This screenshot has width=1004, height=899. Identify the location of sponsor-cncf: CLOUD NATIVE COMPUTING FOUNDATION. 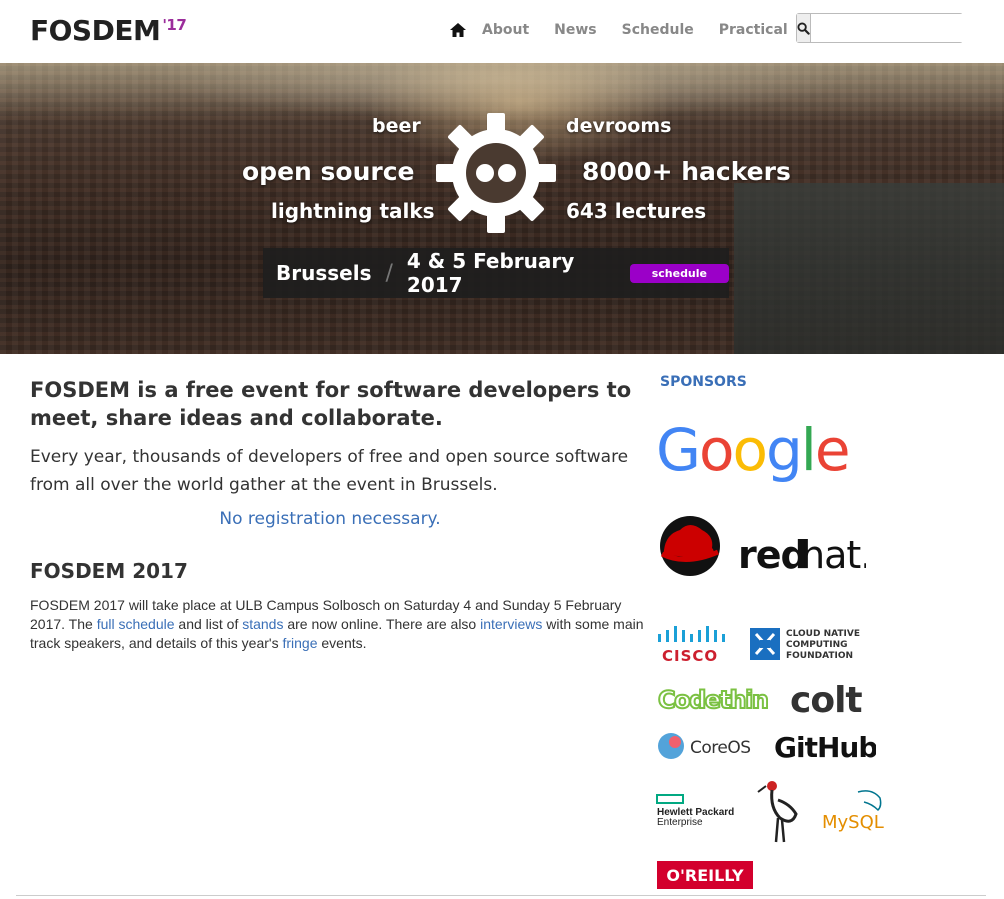
(810, 646).